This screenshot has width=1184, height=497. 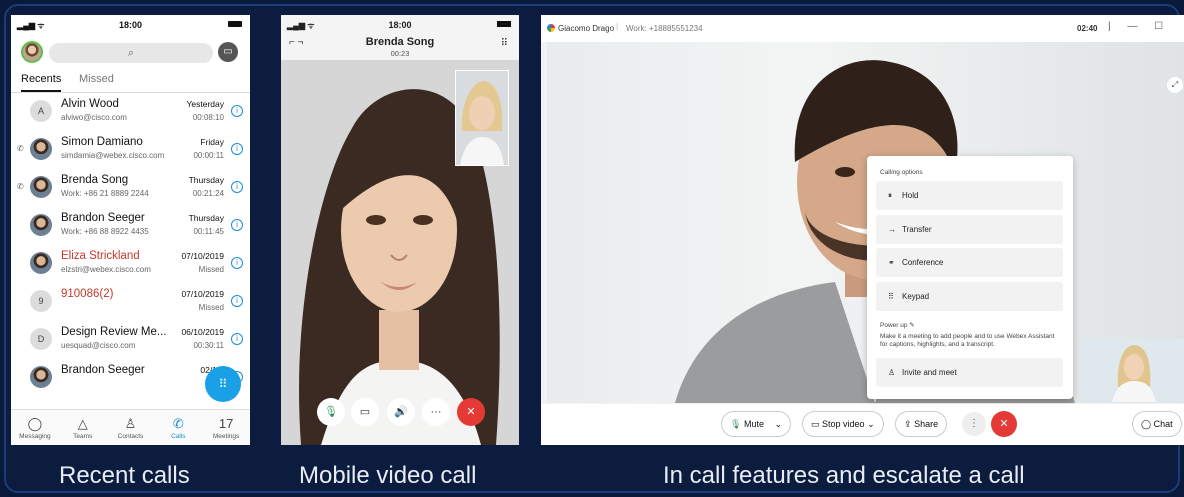 I want to click on nav-icon: 17, so click(x=226, y=423).